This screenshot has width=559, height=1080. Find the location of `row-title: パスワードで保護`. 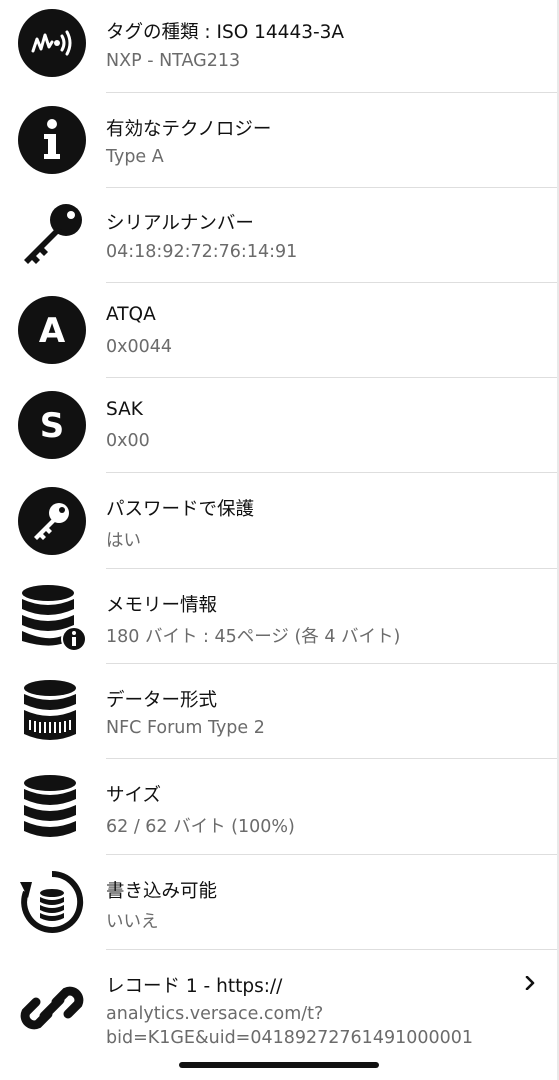

row-title: パスワードで保護 is located at coordinates (180, 509).